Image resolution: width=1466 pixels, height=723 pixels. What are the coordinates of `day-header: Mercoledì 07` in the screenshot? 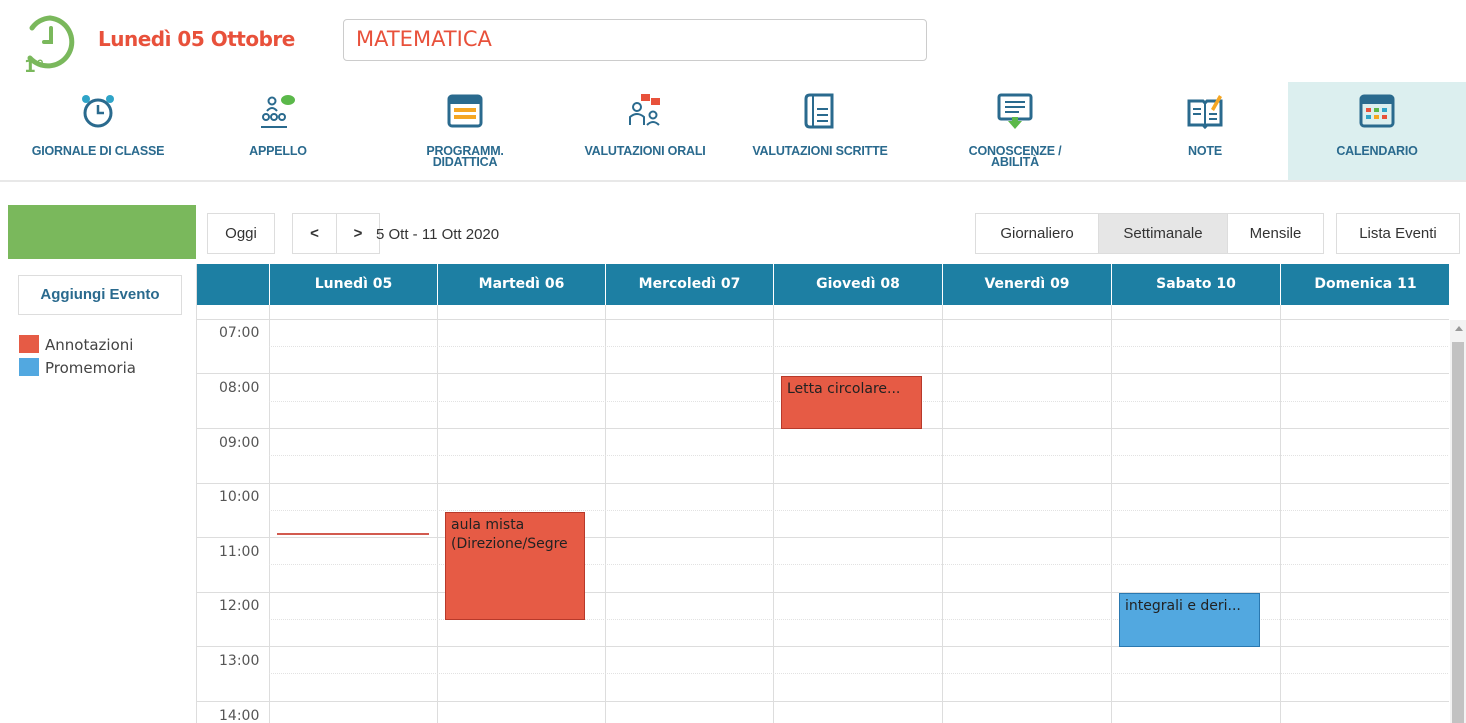 It's located at (689, 284).